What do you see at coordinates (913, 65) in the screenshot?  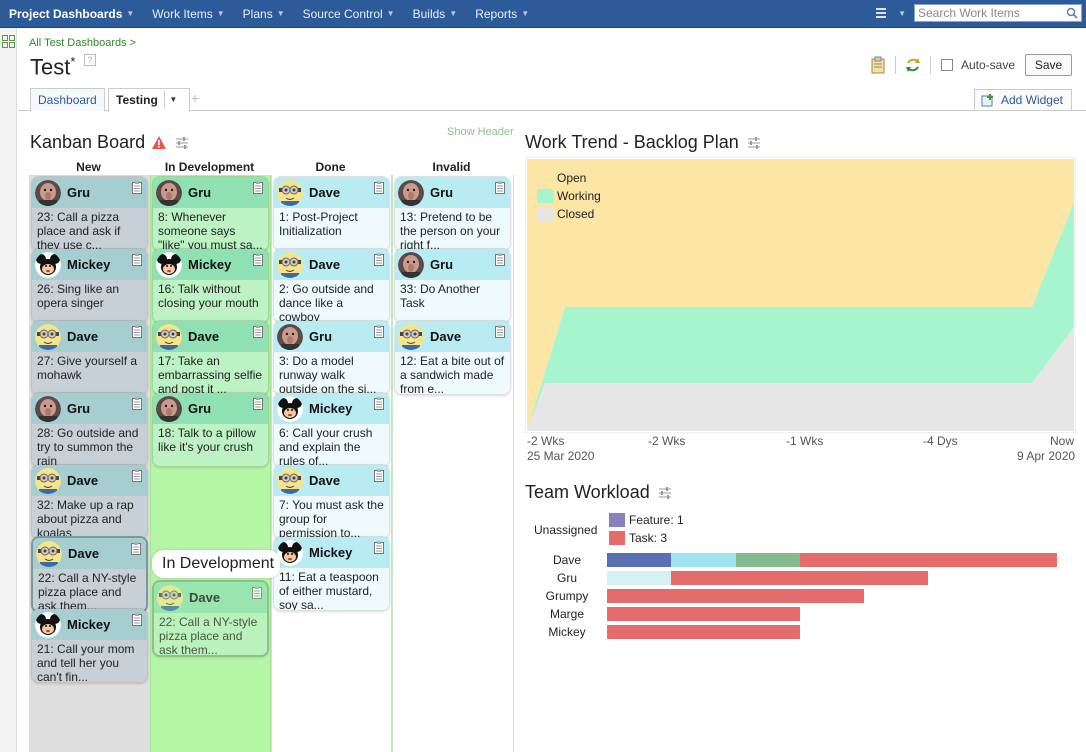 I see `refresh-icon` at bounding box center [913, 65].